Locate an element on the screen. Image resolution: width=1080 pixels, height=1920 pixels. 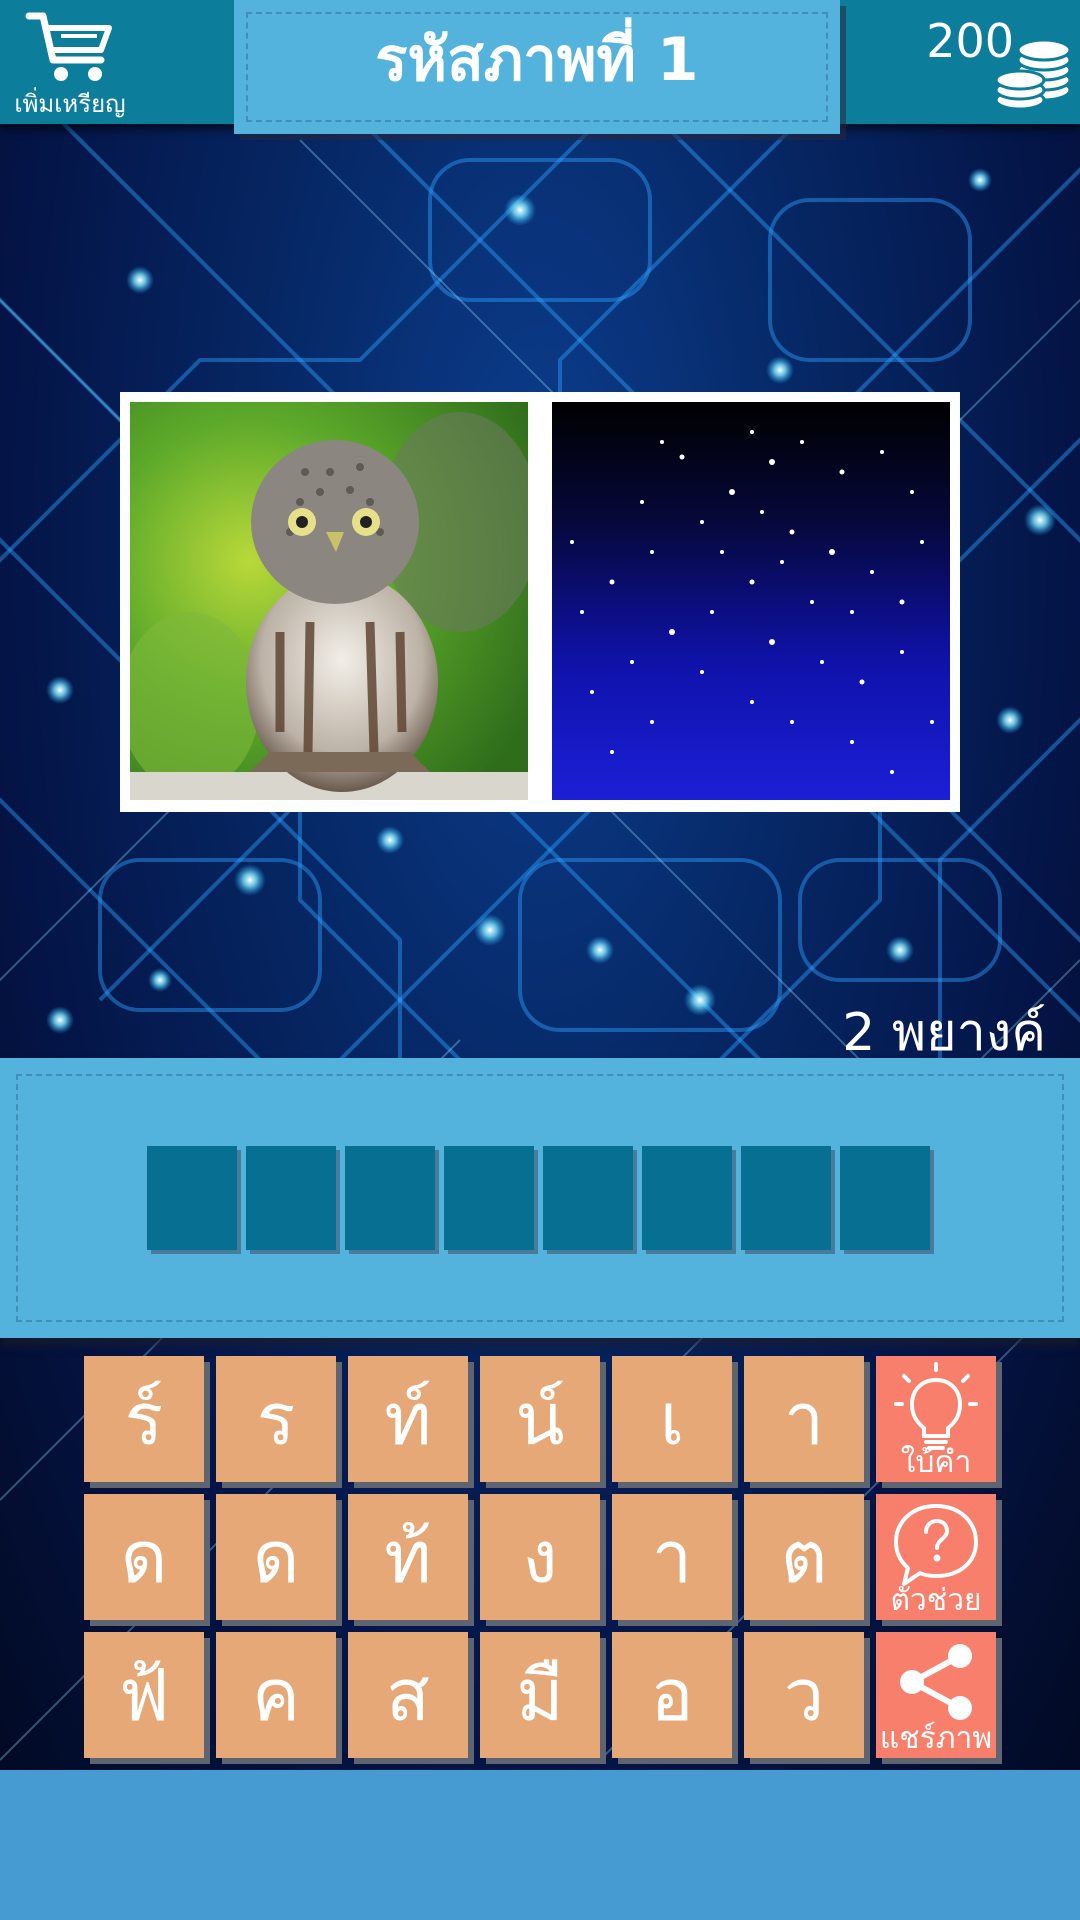
answer-panel is located at coordinates (540, 1198).